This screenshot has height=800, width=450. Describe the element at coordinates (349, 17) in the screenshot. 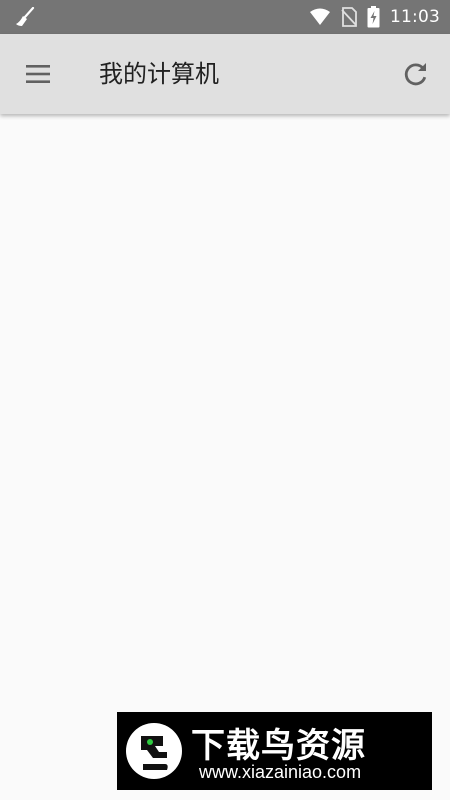

I see `no-sim-icon` at that location.